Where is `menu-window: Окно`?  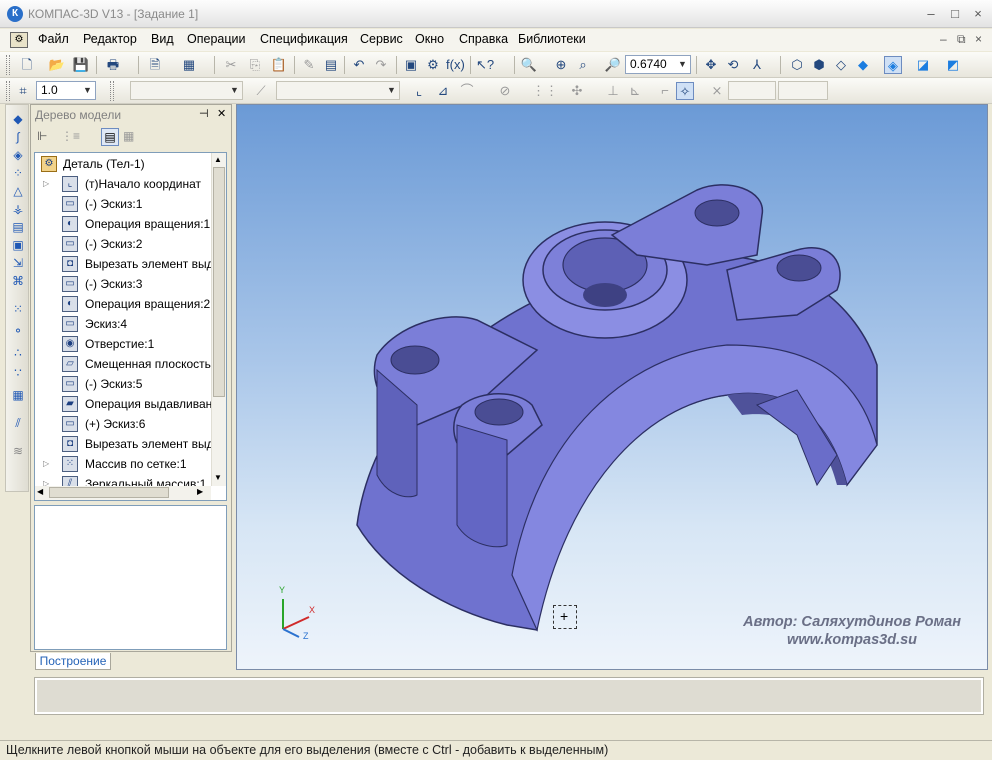
menu-window: Окно is located at coordinates (429, 39).